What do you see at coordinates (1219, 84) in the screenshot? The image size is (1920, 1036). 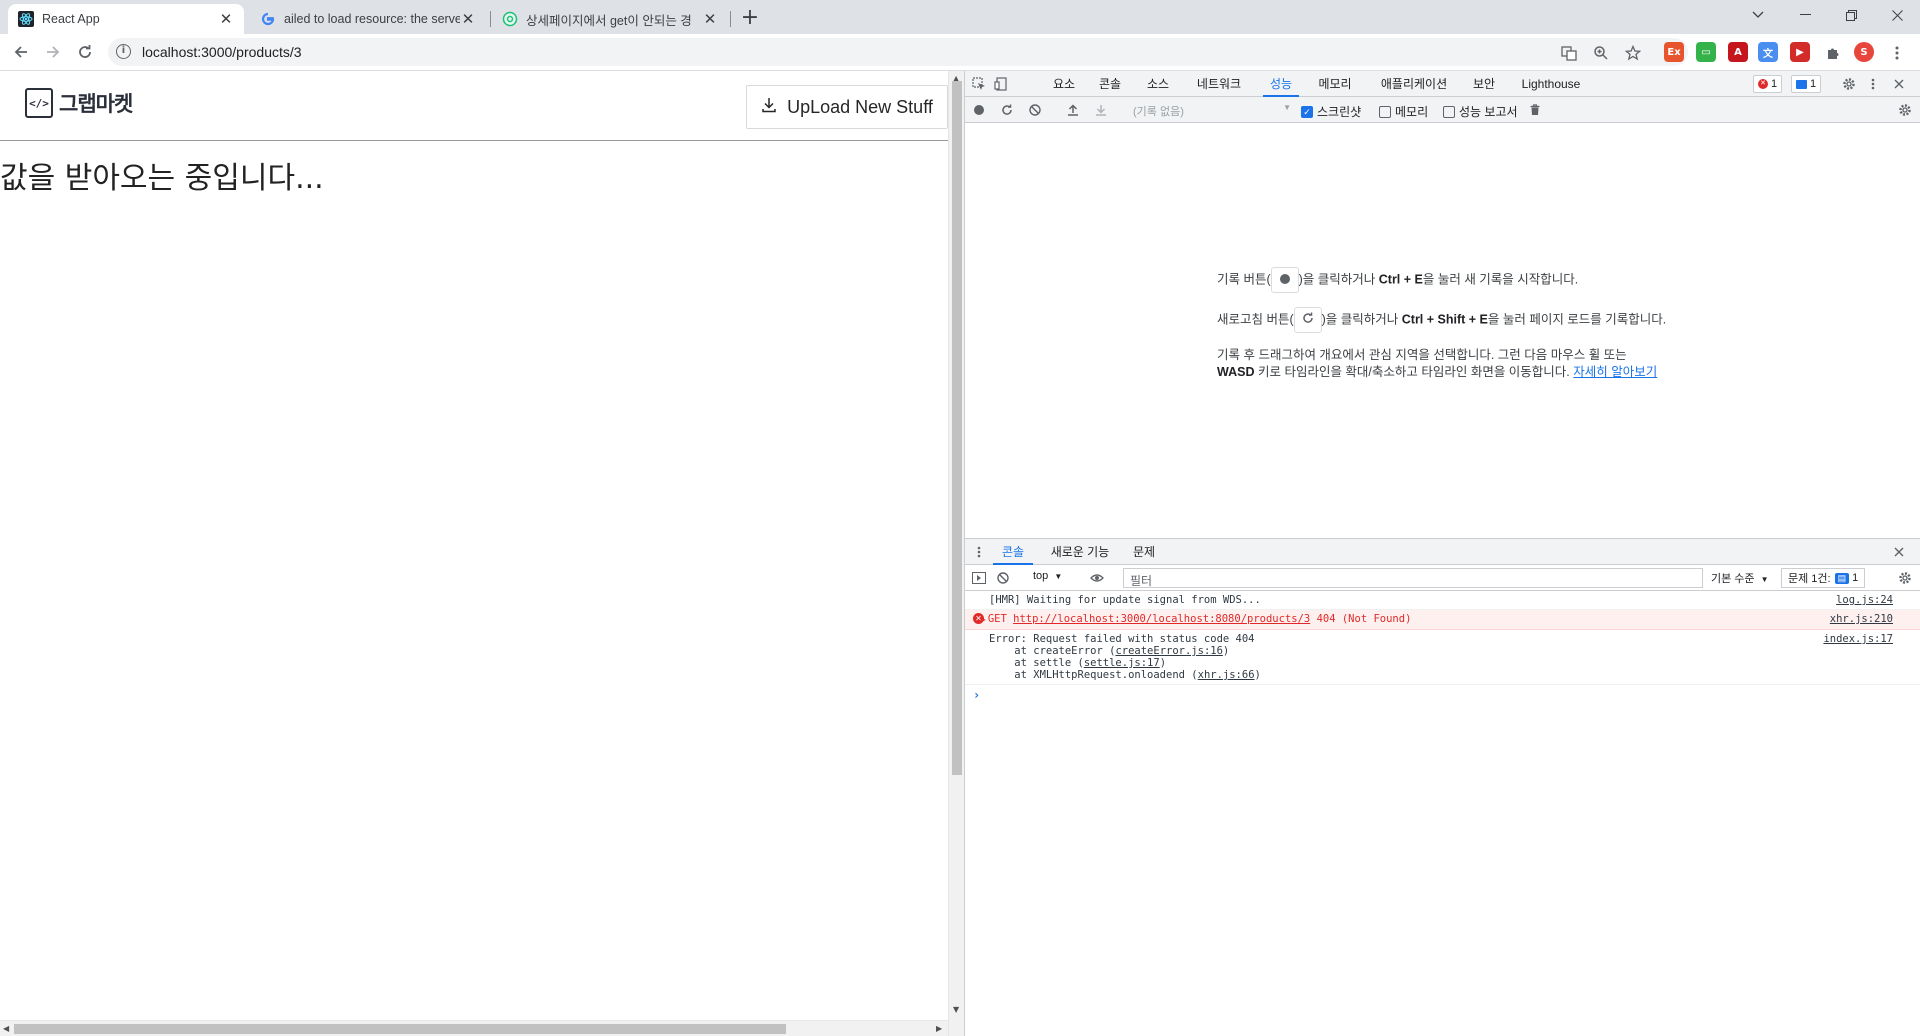 I see `devtools-tab-network: 네트워크` at bounding box center [1219, 84].